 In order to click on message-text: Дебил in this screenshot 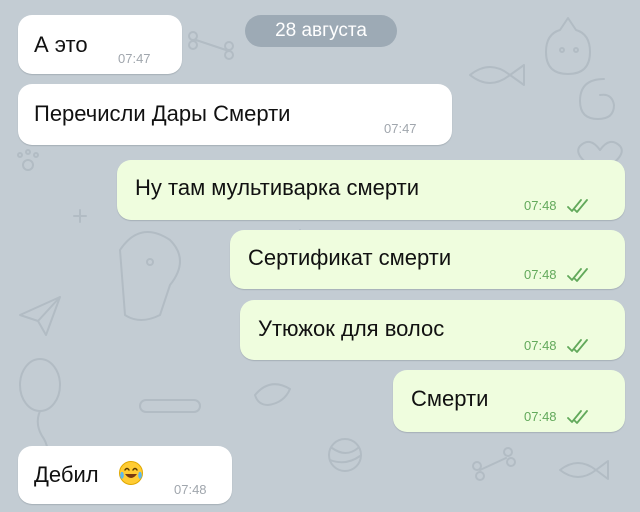, I will do `click(66, 474)`.